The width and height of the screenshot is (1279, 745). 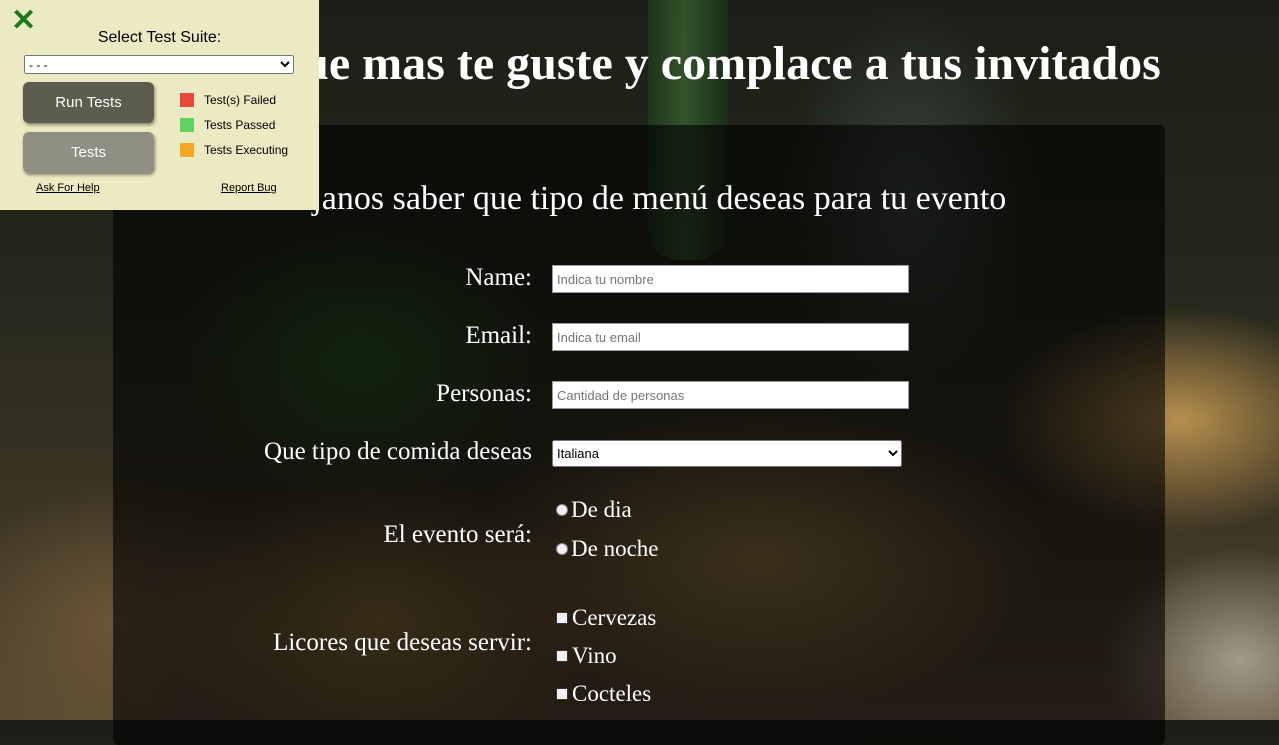 What do you see at coordinates (398, 451) in the screenshot?
I see `food-type-label: Que tipo de comida deseas` at bounding box center [398, 451].